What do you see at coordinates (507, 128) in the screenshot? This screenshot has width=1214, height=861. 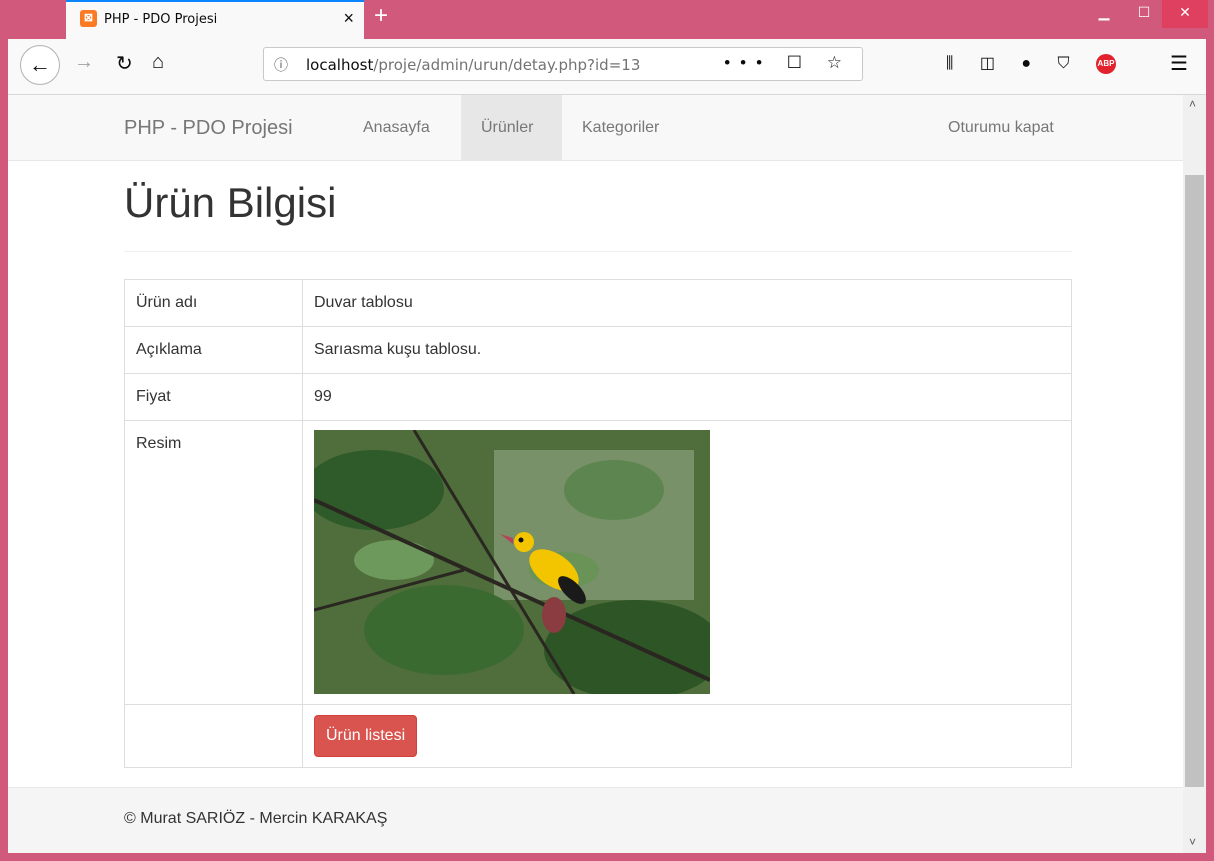 I see `nav-products: Ürünler` at bounding box center [507, 128].